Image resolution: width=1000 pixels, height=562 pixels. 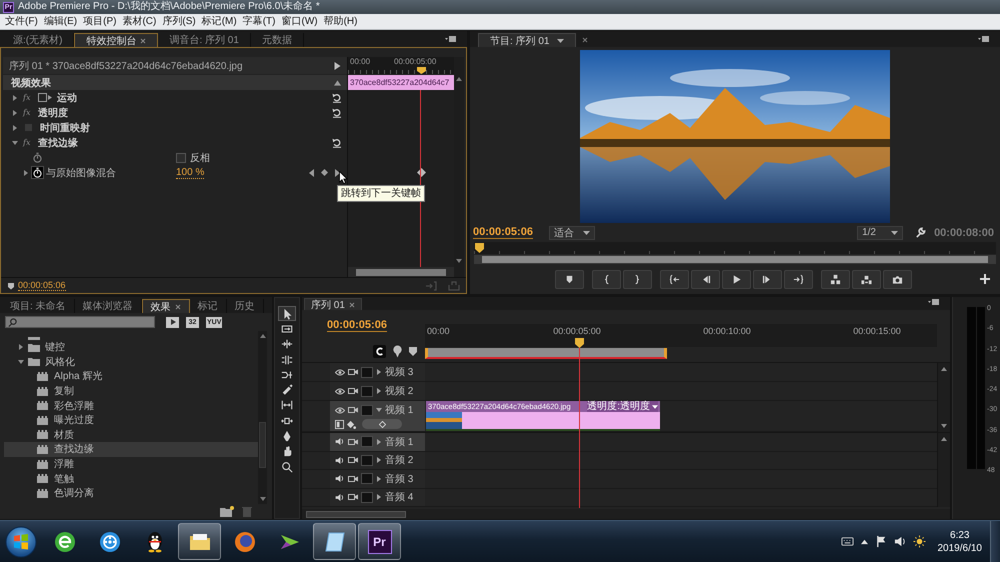 I want to click on taskbar-button, so click(x=199, y=541).